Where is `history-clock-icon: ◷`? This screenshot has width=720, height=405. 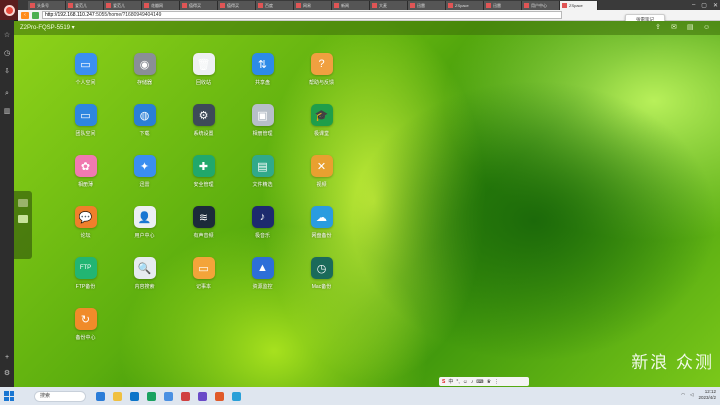
history-clock-icon: ◷ is located at coordinates (7, 54).